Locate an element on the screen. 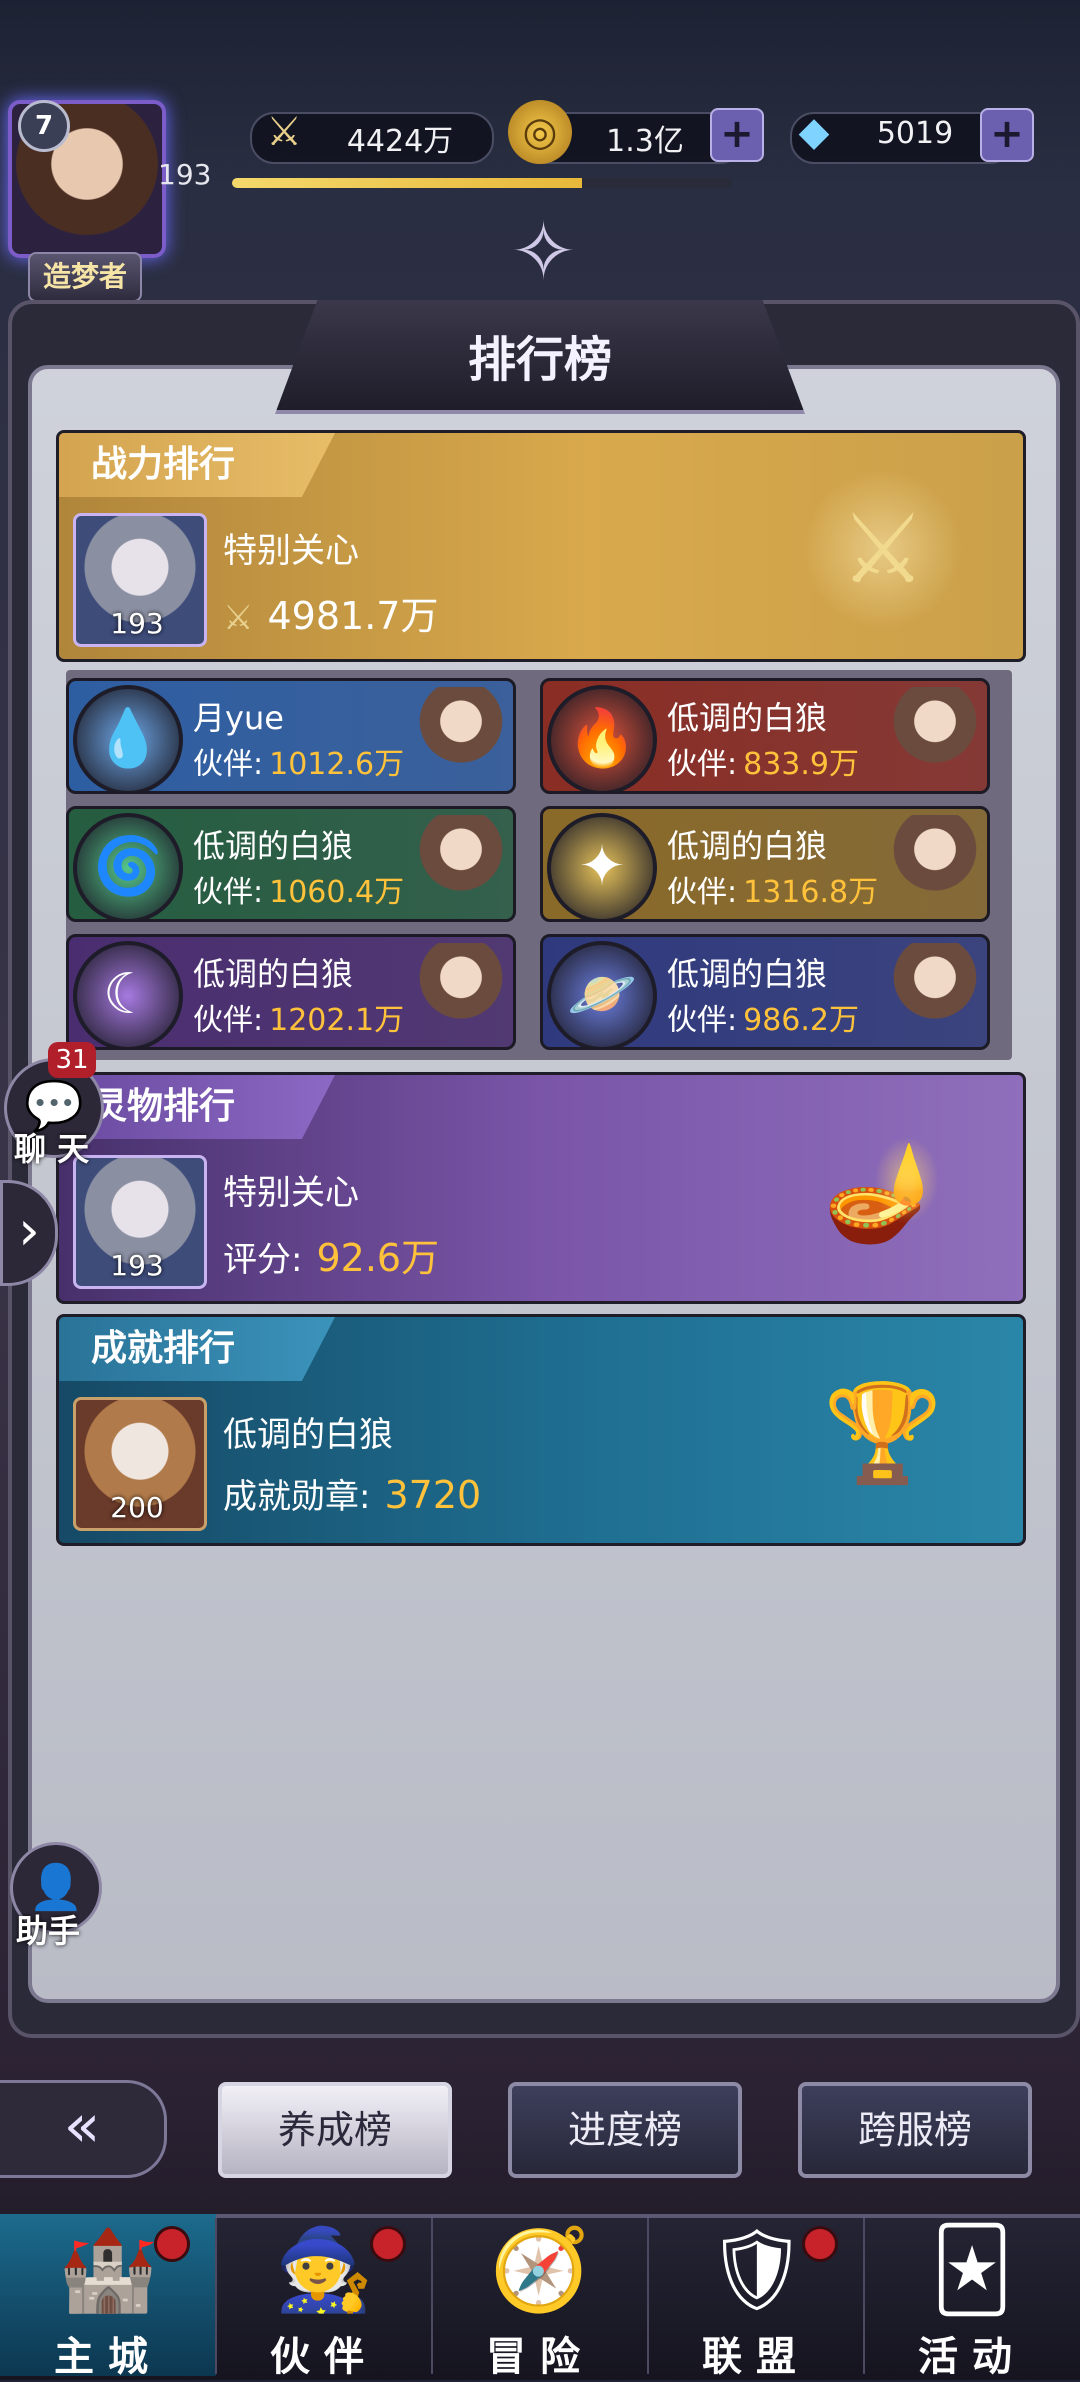 Image resolution: width=1080 pixels, height=2382 pixels. power-ranking-title: 战力排行 is located at coordinates (197, 465).